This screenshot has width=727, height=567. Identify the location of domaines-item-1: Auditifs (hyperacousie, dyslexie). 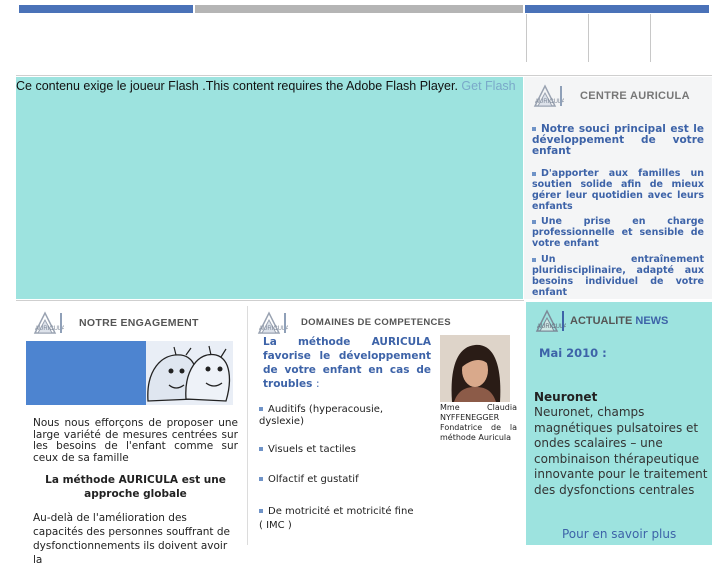
(321, 415).